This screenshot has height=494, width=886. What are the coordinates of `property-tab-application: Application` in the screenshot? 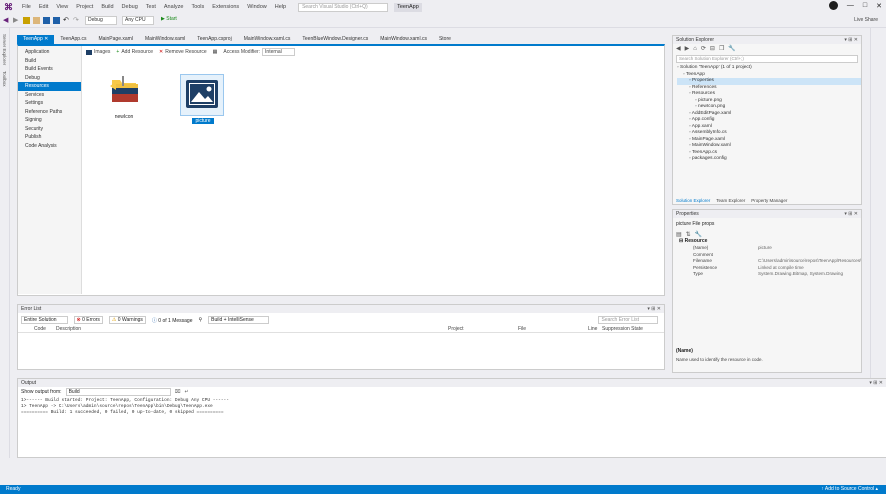 It's located at (49, 52).